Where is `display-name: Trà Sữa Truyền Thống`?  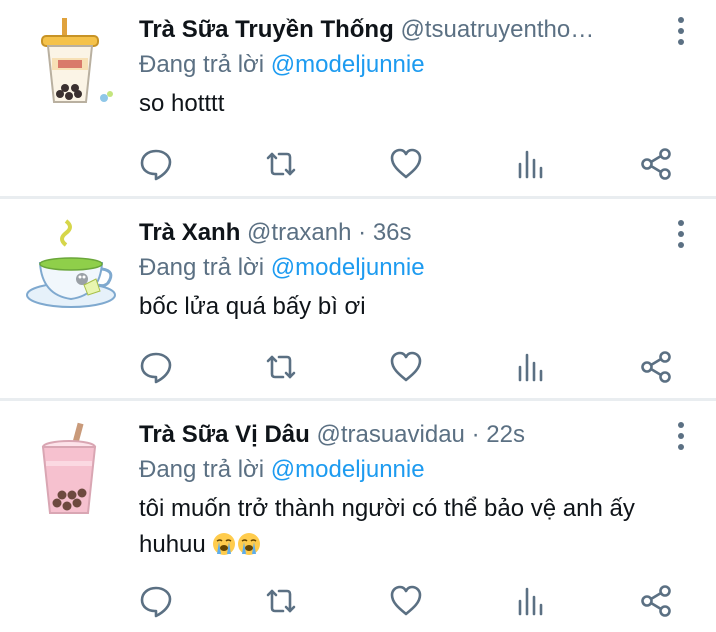
display-name: Trà Sữa Truyền Thống is located at coordinates (266, 29).